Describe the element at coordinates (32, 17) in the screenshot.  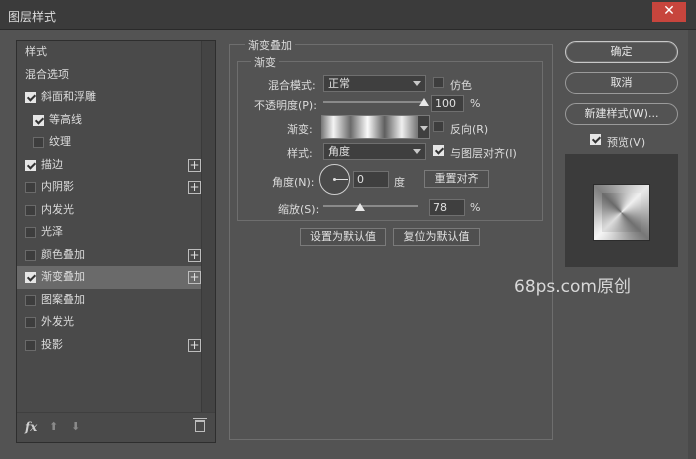
I see `window-title: 图层样式` at that location.